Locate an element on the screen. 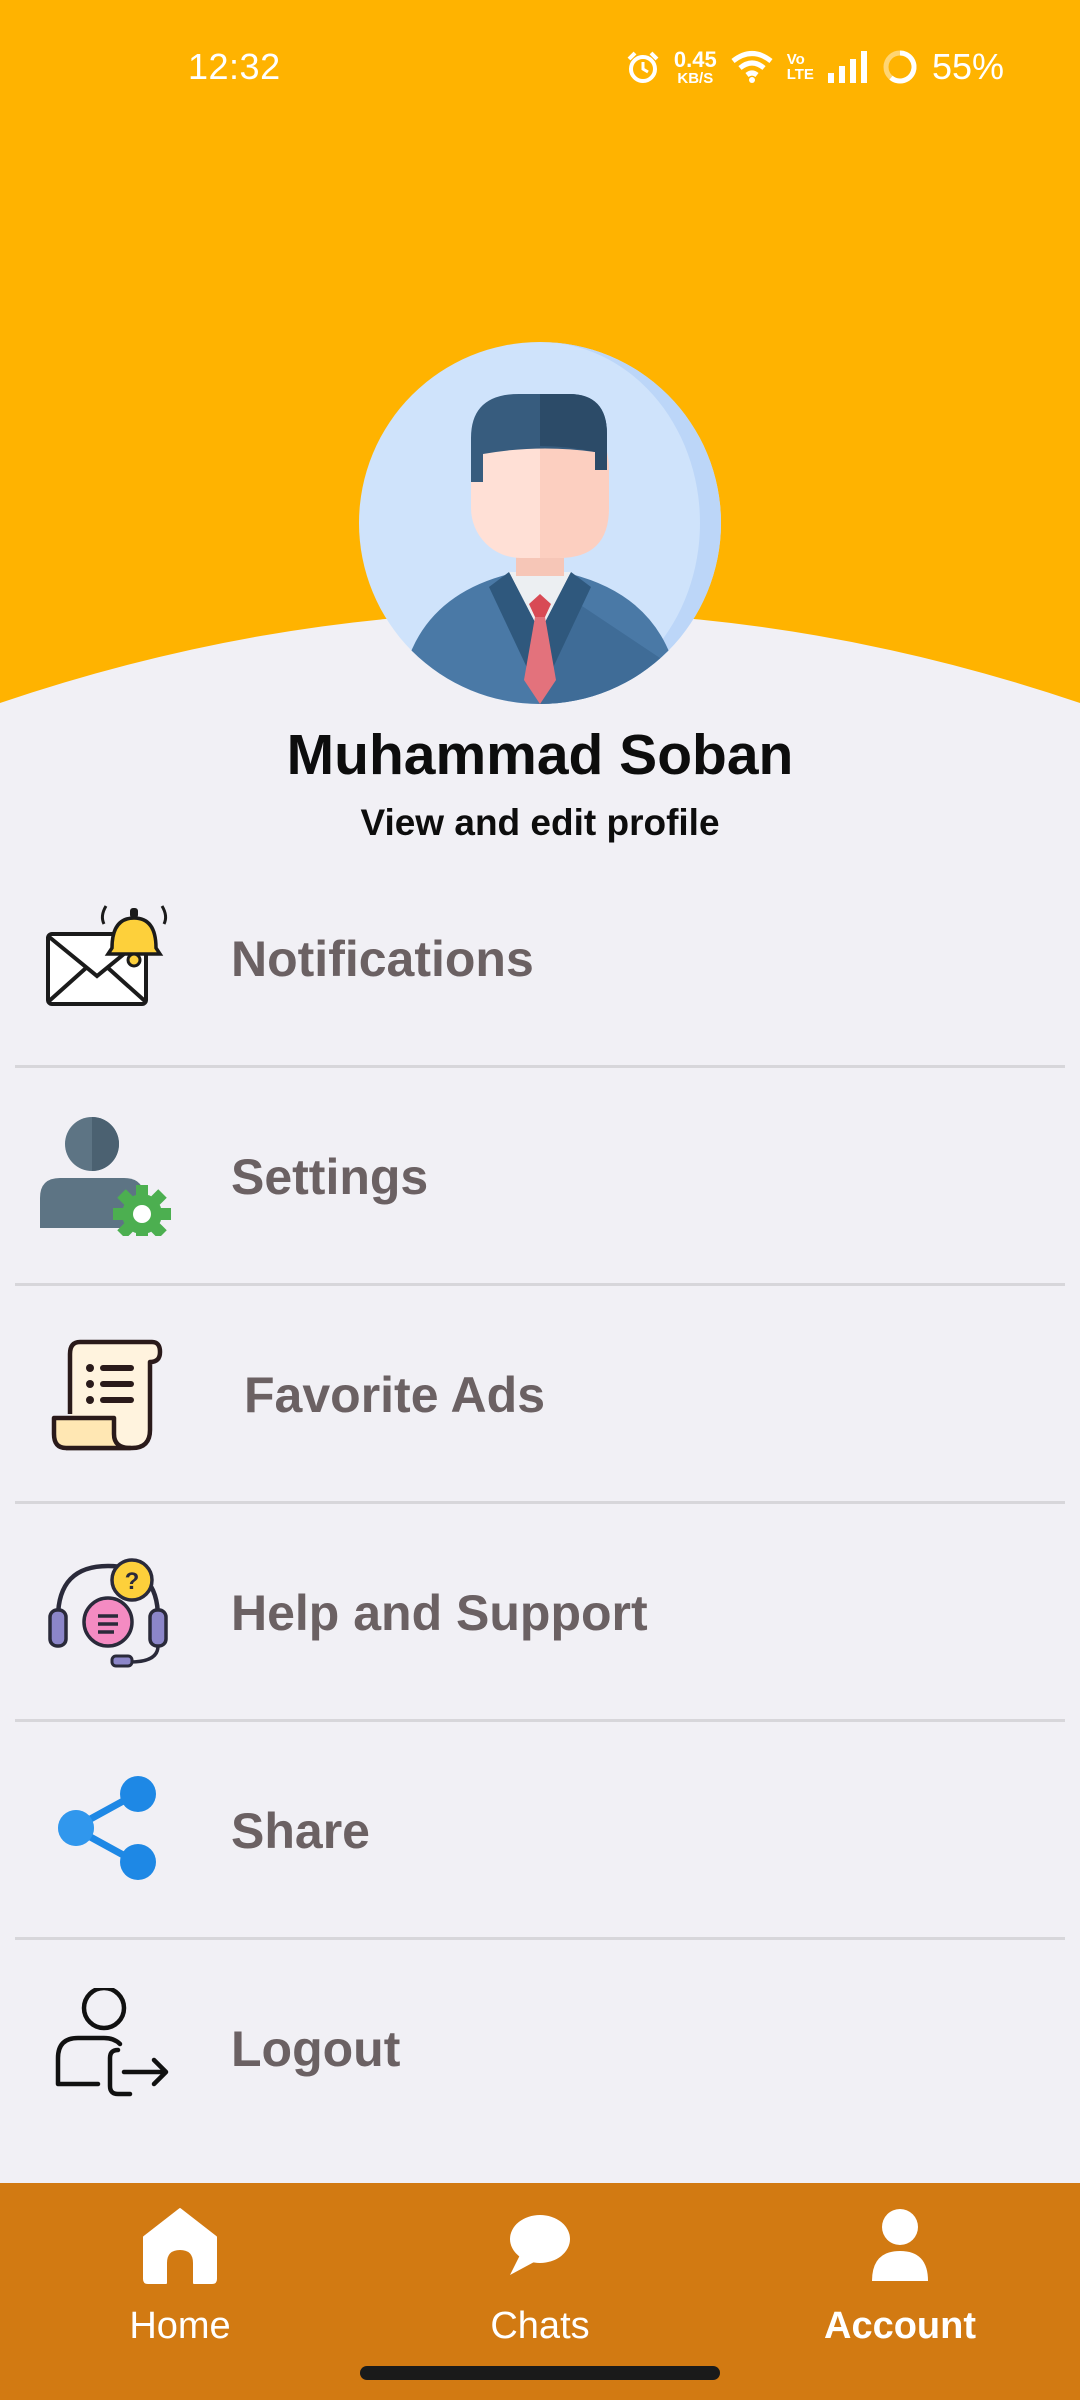  menu-item-logout: Logout is located at coordinates (540, 2049).